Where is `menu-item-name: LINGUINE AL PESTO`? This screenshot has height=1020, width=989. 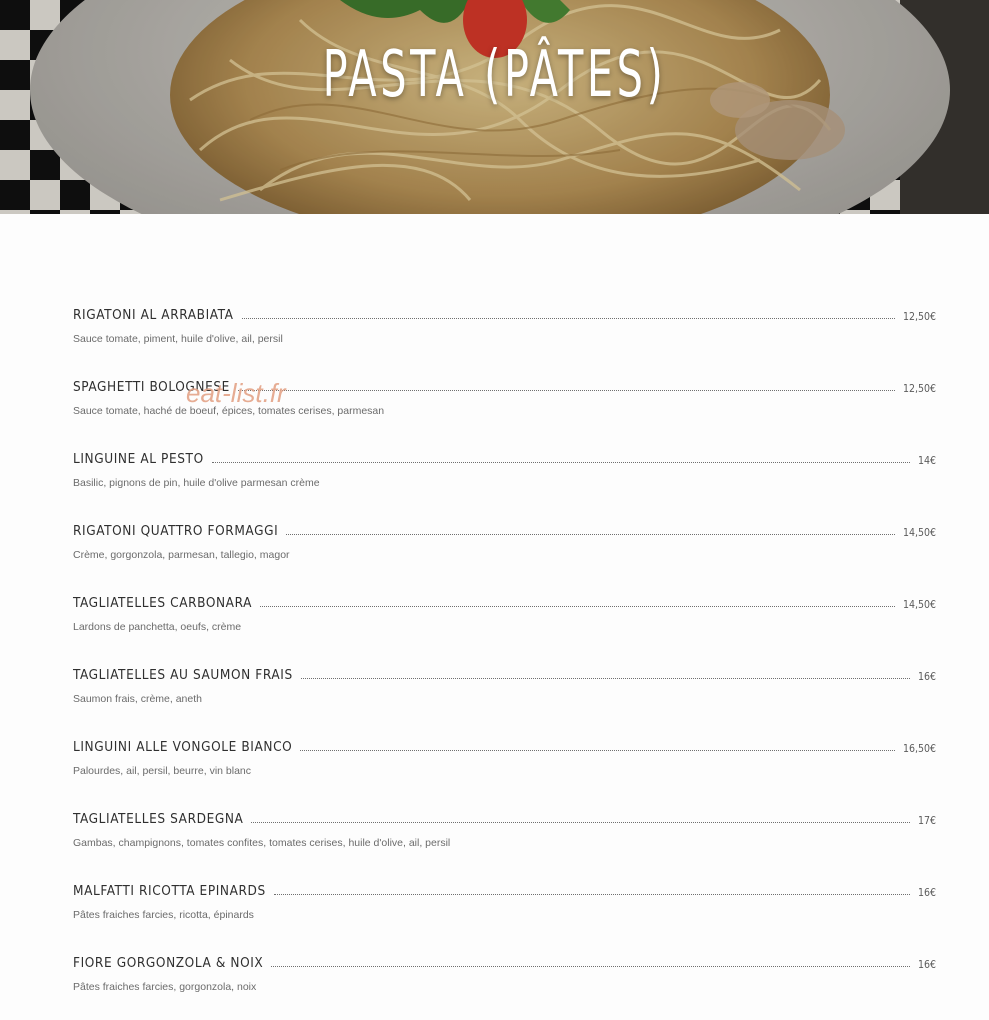
menu-item-name: LINGUINE AL PESTO is located at coordinates (138, 459).